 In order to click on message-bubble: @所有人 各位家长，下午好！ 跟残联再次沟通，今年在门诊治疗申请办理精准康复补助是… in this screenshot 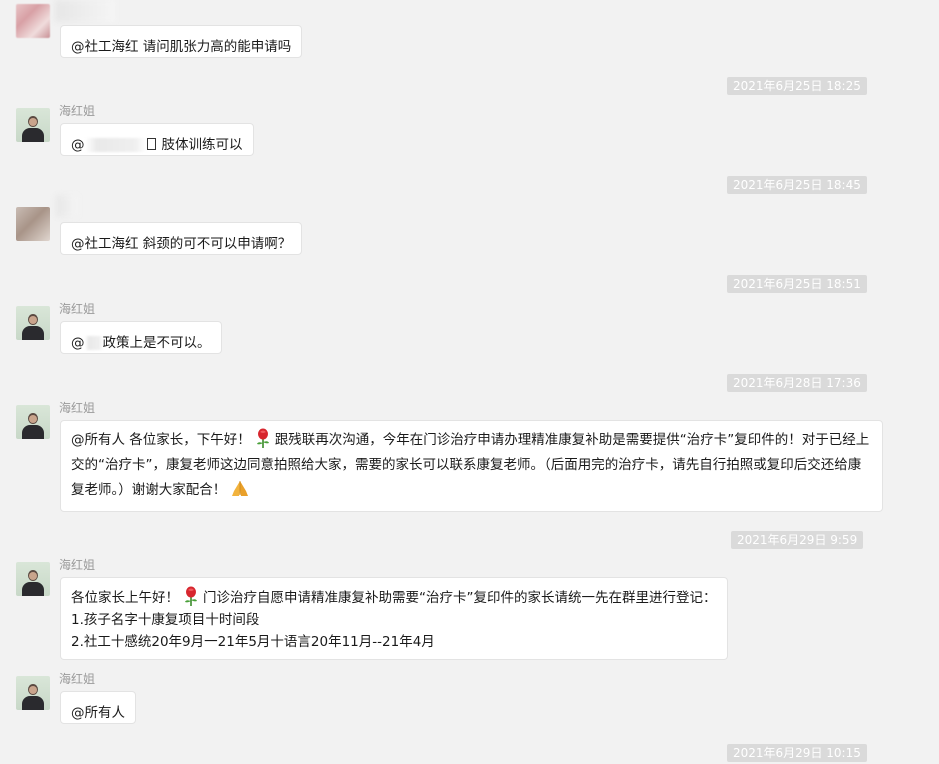, I will do `click(471, 466)`.